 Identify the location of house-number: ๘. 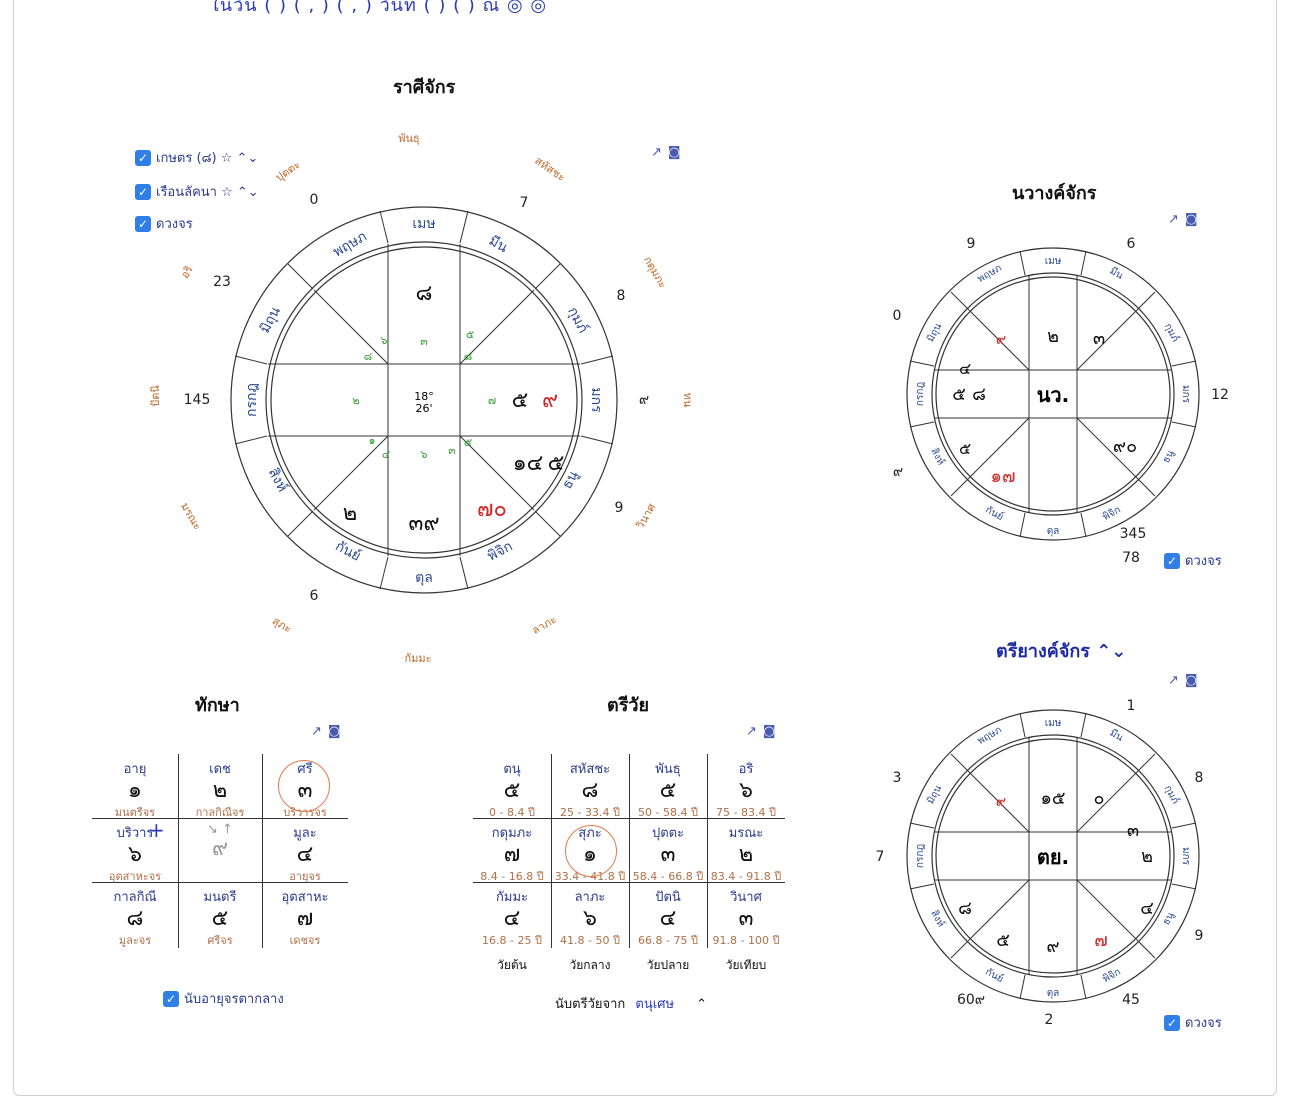
(468, 356).